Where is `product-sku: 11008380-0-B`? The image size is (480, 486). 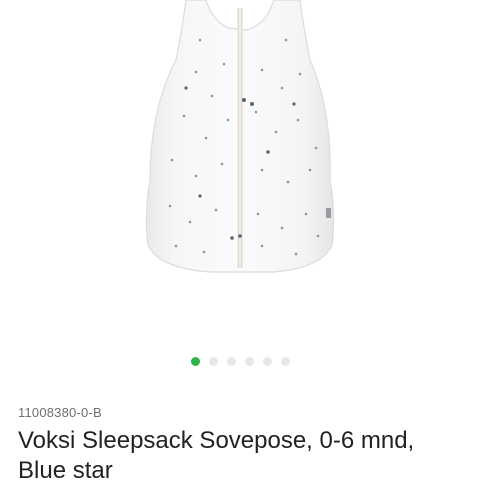 product-sku: 11008380-0-B is located at coordinates (60, 412).